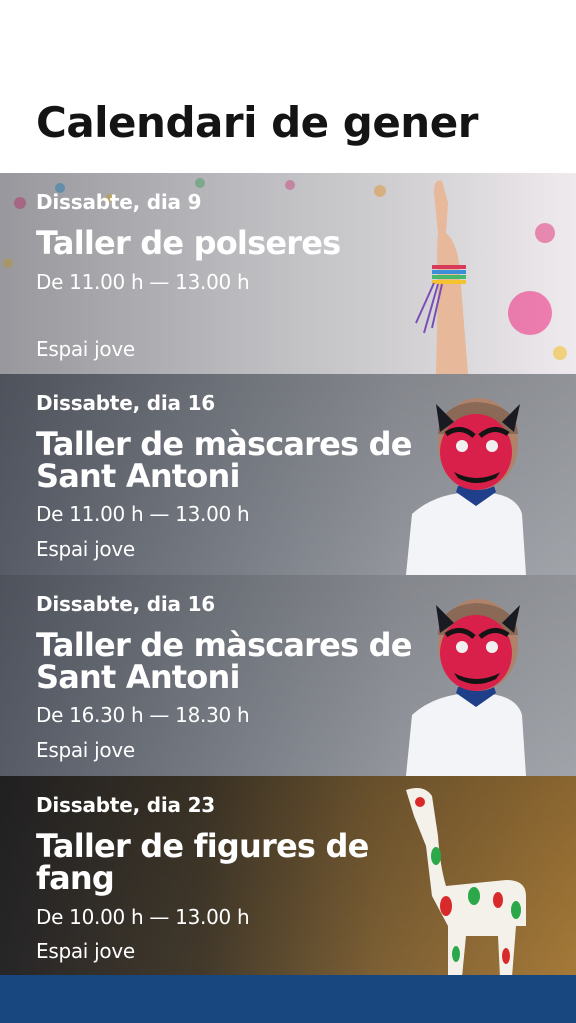 The width and height of the screenshot is (576, 1023). Describe the element at coordinates (119, 202) in the screenshot. I see `event-date: Dissabte, dia 9` at that location.